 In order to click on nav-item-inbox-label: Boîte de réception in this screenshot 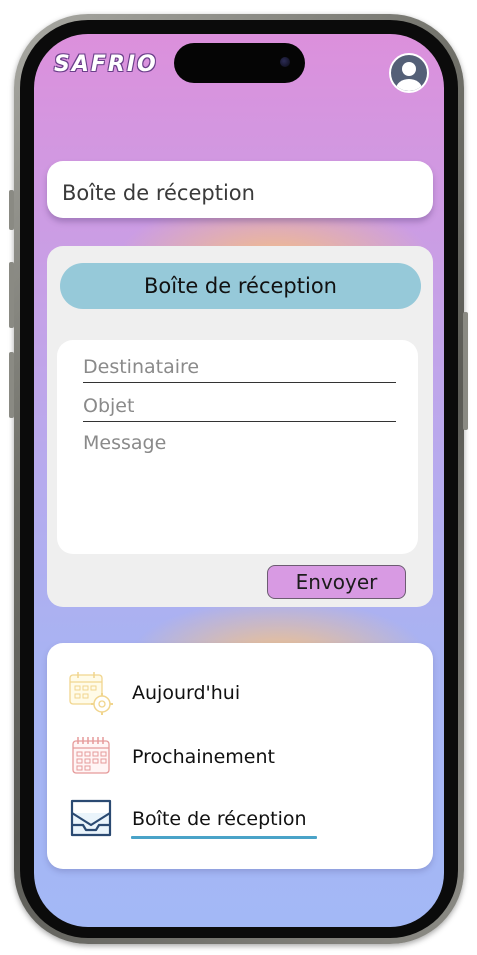, I will do `click(219, 819)`.